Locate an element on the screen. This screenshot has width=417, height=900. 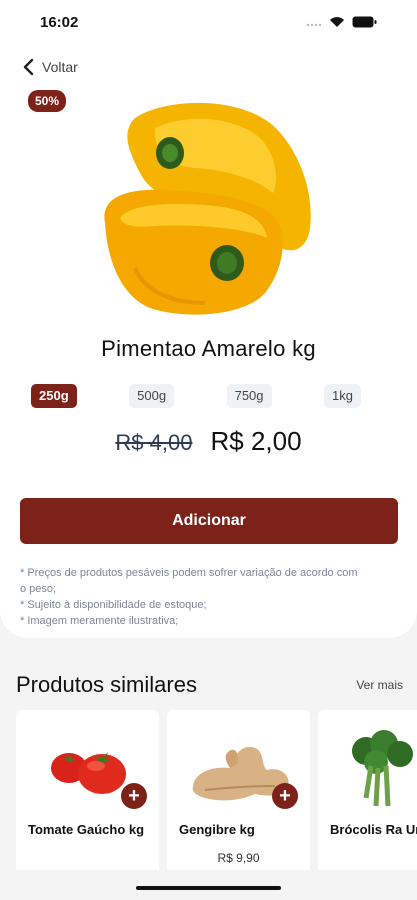
add-to-cart-button: Adicionar is located at coordinates (209, 521).